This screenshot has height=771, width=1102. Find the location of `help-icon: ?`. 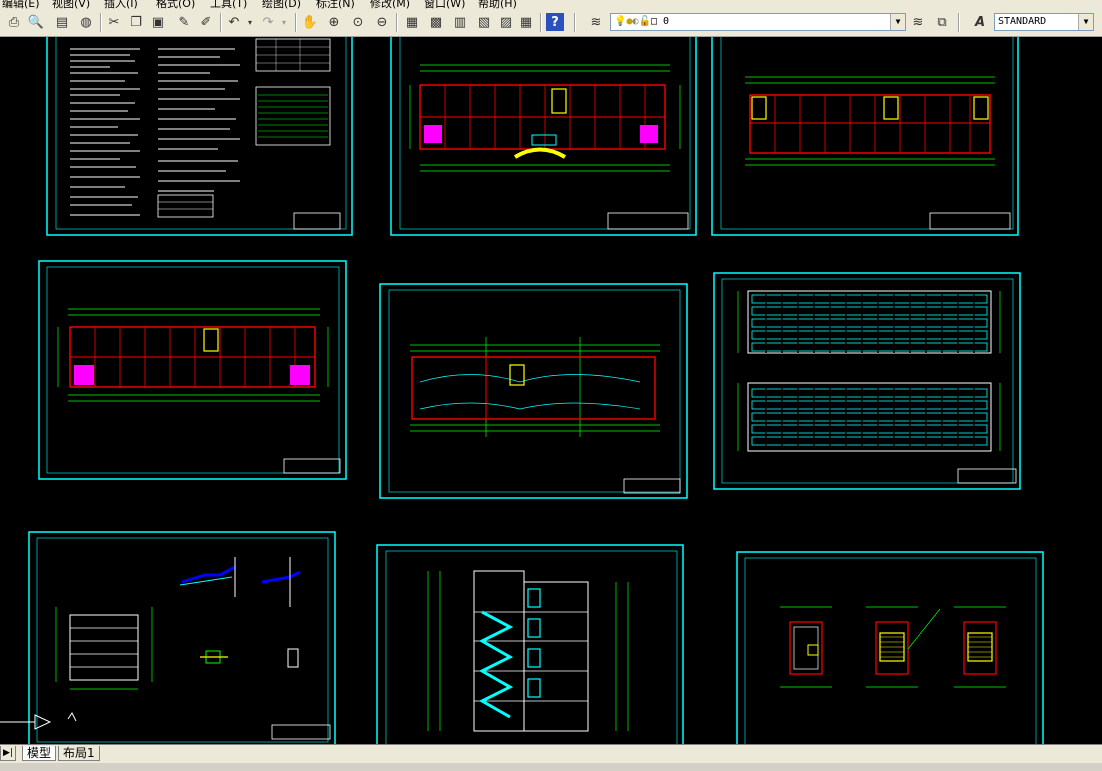

help-icon: ? is located at coordinates (555, 22).